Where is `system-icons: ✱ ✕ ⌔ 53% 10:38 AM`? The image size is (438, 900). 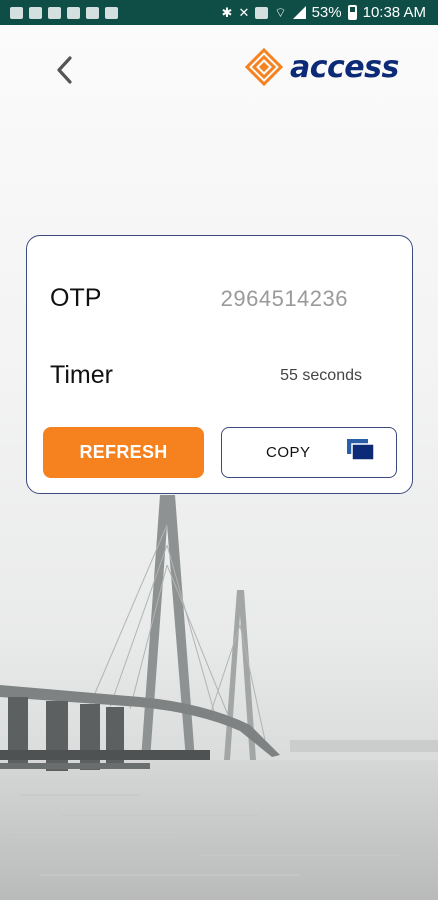
system-icons: ✱ ✕ ⌔ 53% 10:38 AM is located at coordinates (324, 12).